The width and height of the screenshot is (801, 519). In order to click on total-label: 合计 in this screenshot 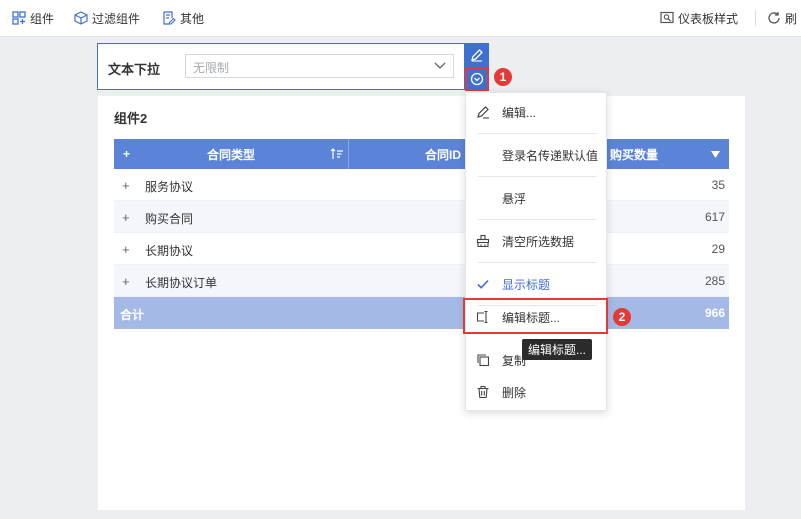, I will do `click(132, 315)`.